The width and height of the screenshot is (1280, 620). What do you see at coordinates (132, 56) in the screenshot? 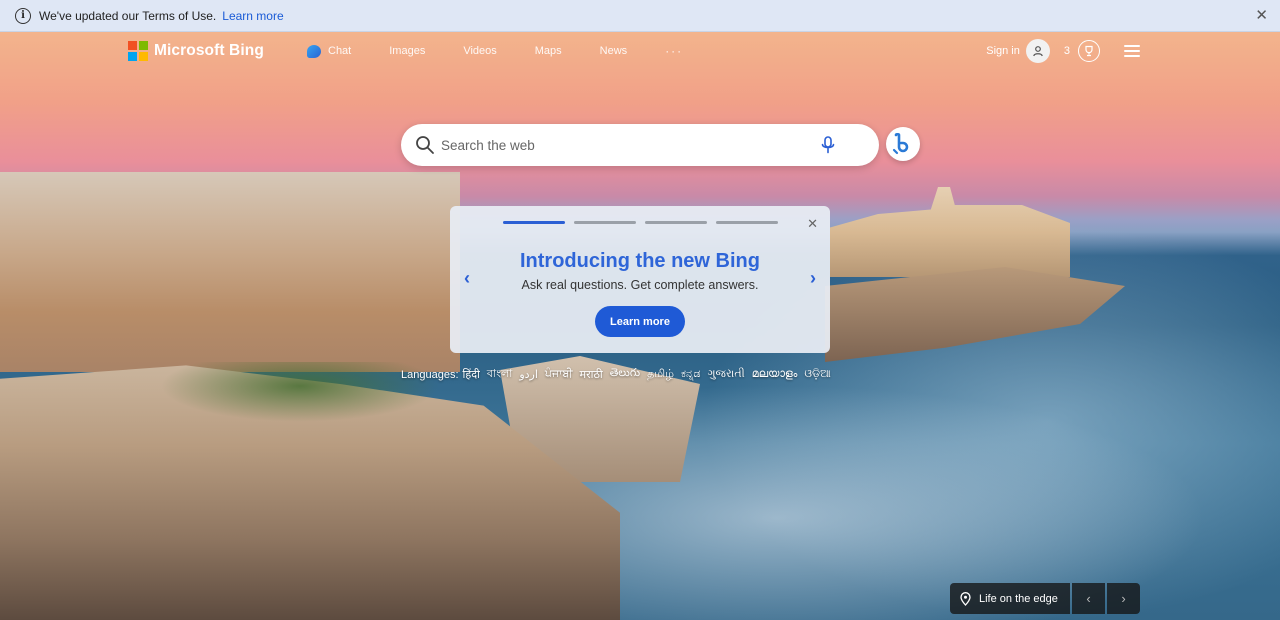
I see `logo-square-blue` at bounding box center [132, 56].